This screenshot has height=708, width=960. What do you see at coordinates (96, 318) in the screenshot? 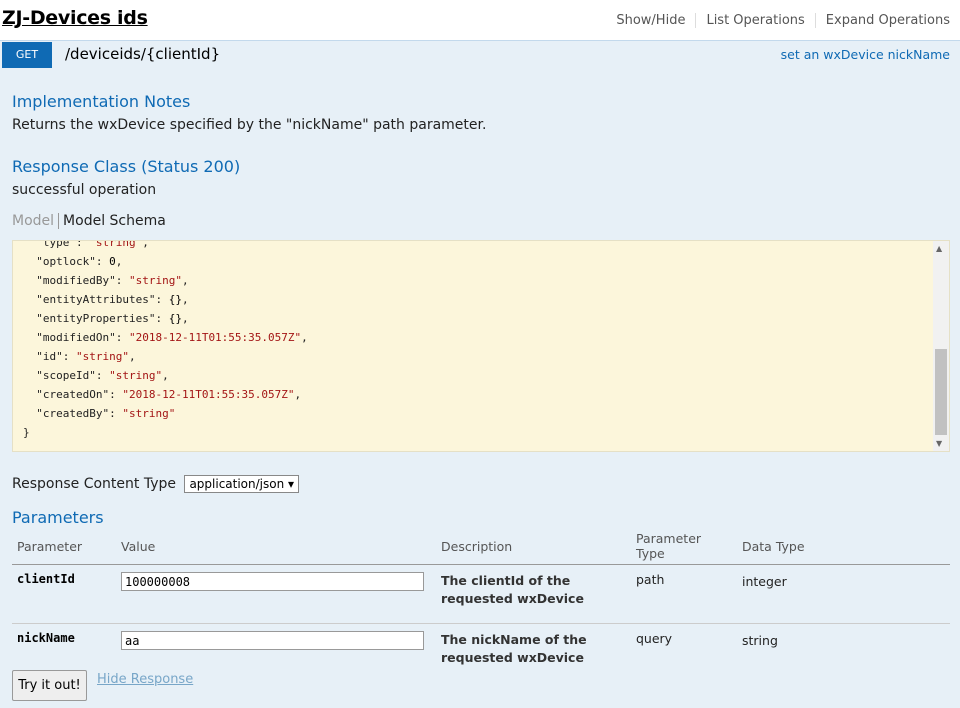
I see `schema-key: "entityProperties":` at bounding box center [96, 318].